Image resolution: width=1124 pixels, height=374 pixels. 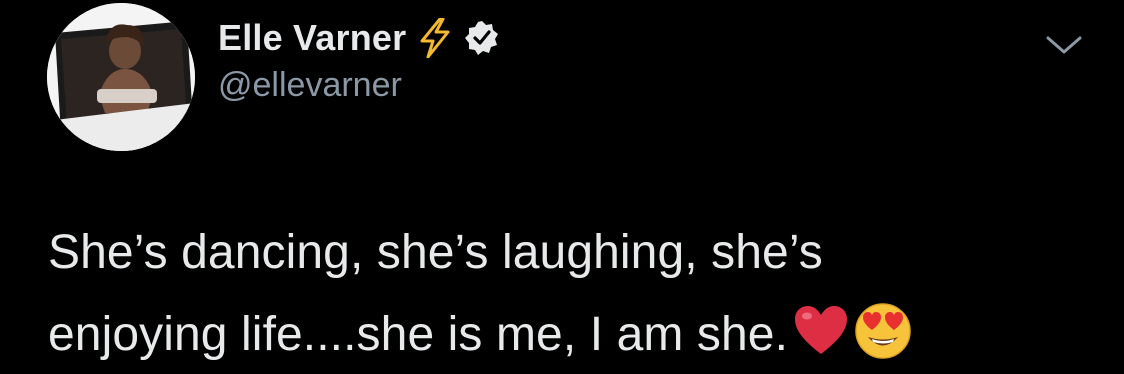 What do you see at coordinates (435, 38) in the screenshot?
I see `lightning-bolt-icon` at bounding box center [435, 38].